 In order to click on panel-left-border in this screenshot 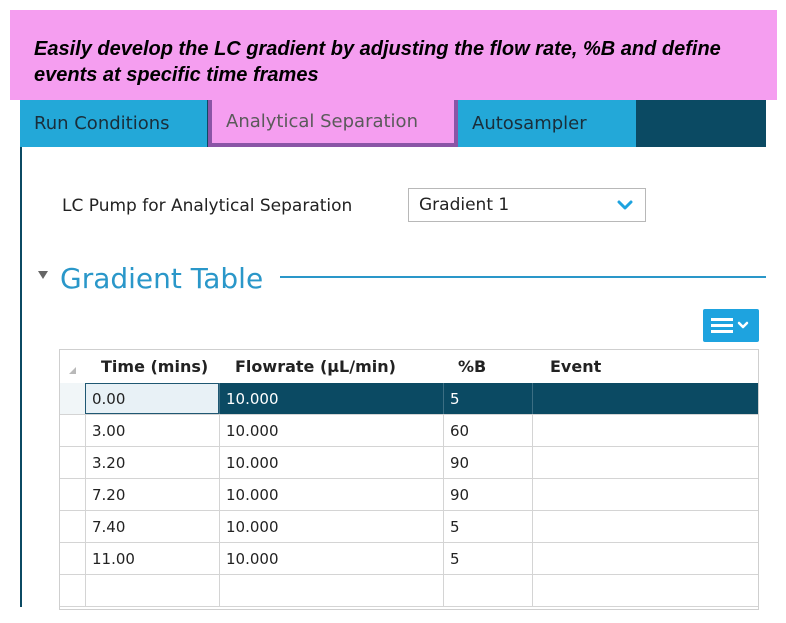, I will do `click(21, 377)`.